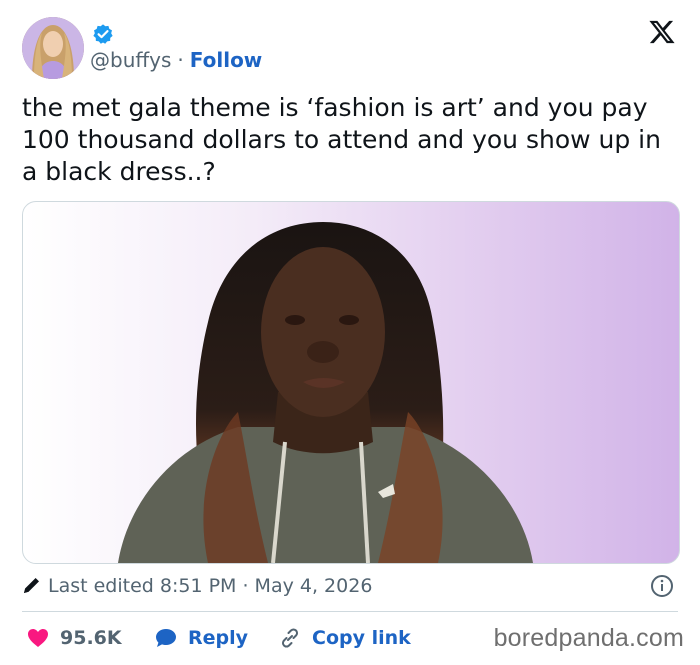 This screenshot has width=700, height=665. Describe the element at coordinates (210, 586) in the screenshot. I see `edited-timestamp: Last edited 8:51 PM · May 4, 2026` at that location.